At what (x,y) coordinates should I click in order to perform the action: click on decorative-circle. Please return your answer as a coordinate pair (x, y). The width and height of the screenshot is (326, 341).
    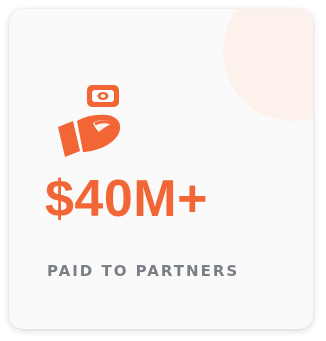
    Looking at the image, I should click on (268, 65).